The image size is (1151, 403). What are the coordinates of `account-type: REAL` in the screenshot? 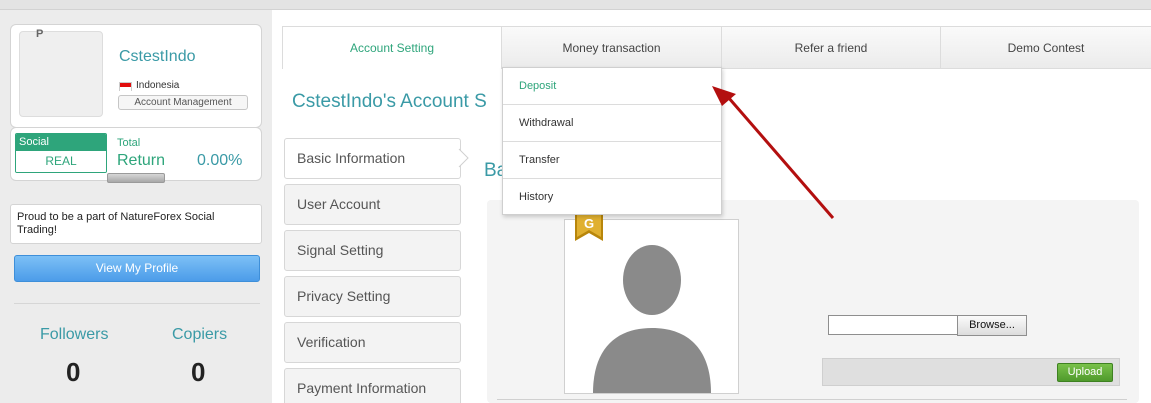 It's located at (61, 161).